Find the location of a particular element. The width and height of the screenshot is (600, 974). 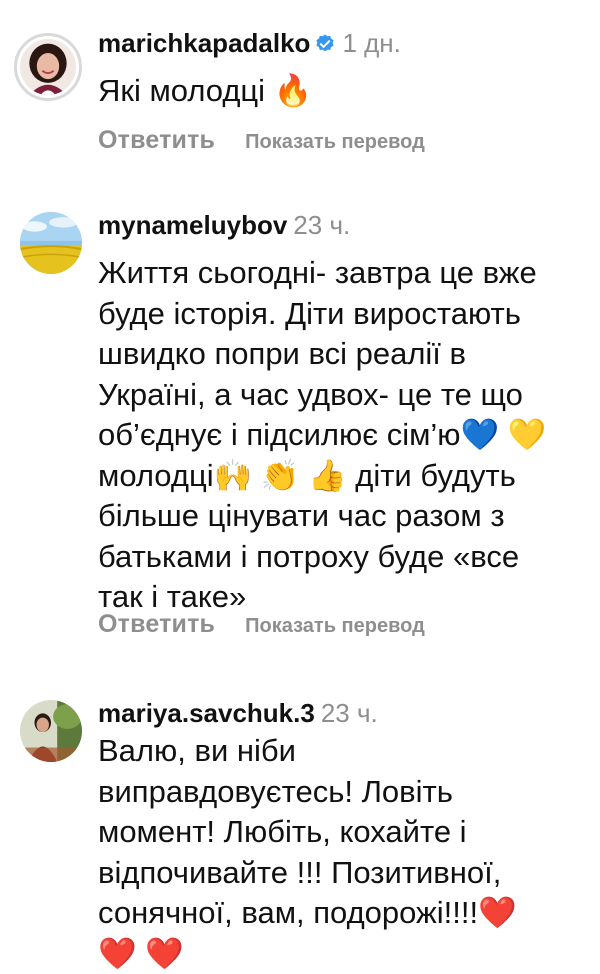

username: marichkapadalko is located at coordinates (204, 43).